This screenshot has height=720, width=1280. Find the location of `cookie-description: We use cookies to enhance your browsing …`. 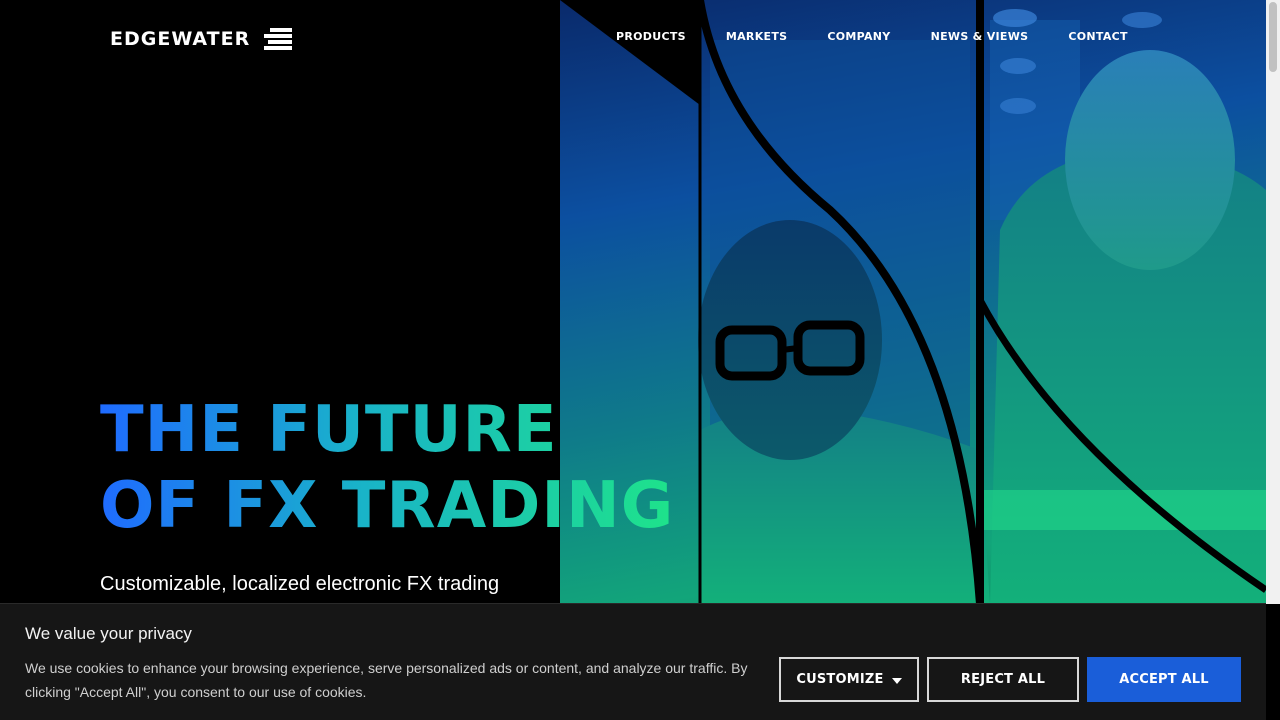

cookie-description: We use cookies to enhance your browsing … is located at coordinates (386, 680).